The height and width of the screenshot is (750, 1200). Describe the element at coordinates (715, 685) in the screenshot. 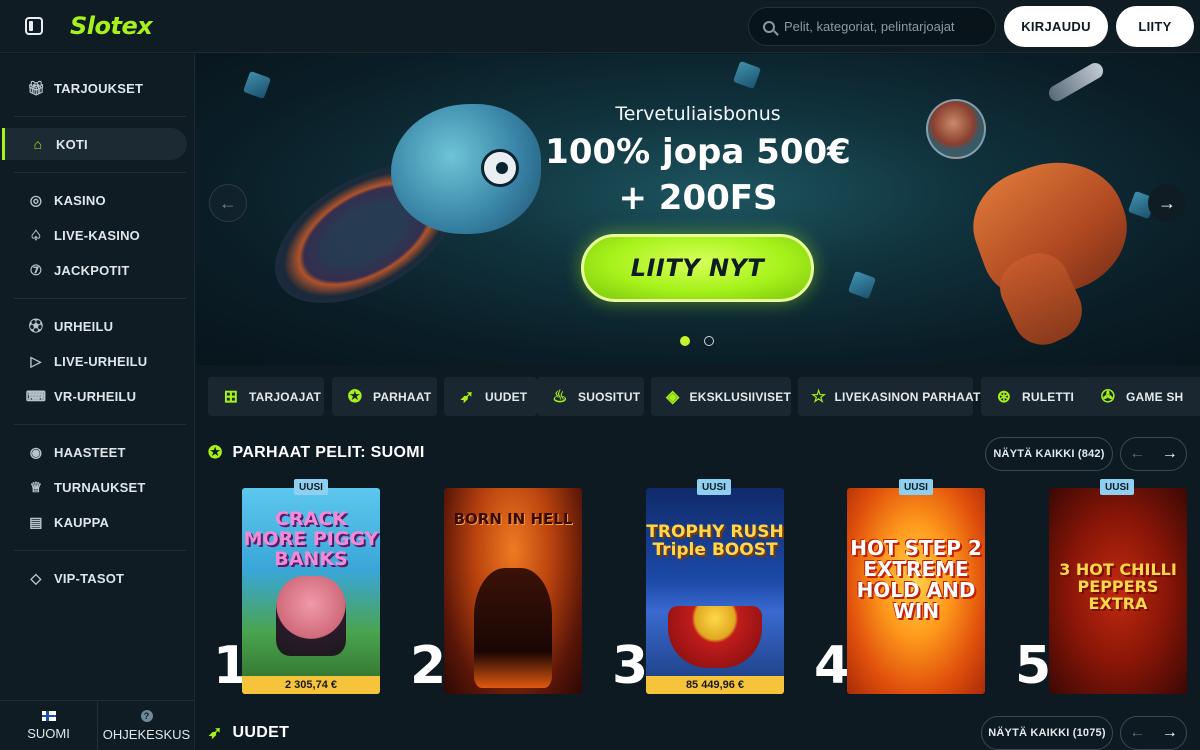

I see `jackpot-amount: 85 449,96 €` at that location.